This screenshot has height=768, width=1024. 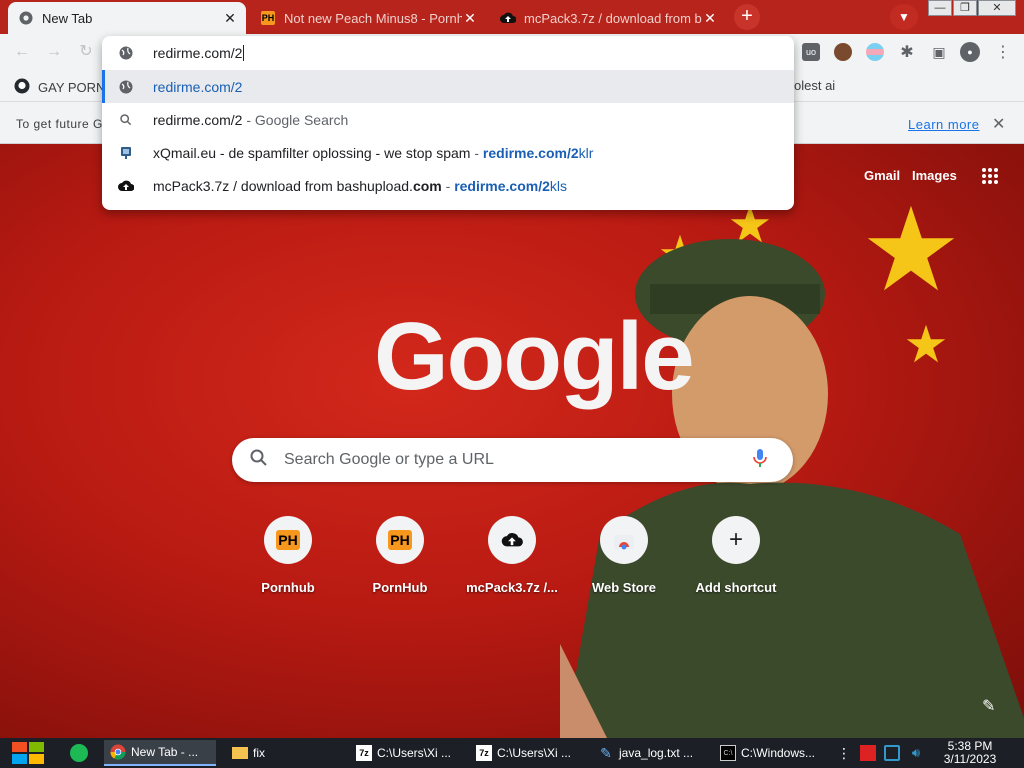 What do you see at coordinates (965, 8) in the screenshot?
I see `maximize-button: ❐` at bounding box center [965, 8].